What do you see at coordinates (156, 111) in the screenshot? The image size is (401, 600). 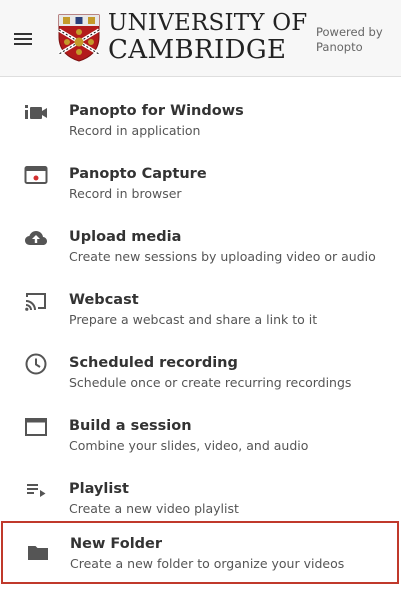 I see `menu-item-title: Panopto for Windows` at bounding box center [156, 111].